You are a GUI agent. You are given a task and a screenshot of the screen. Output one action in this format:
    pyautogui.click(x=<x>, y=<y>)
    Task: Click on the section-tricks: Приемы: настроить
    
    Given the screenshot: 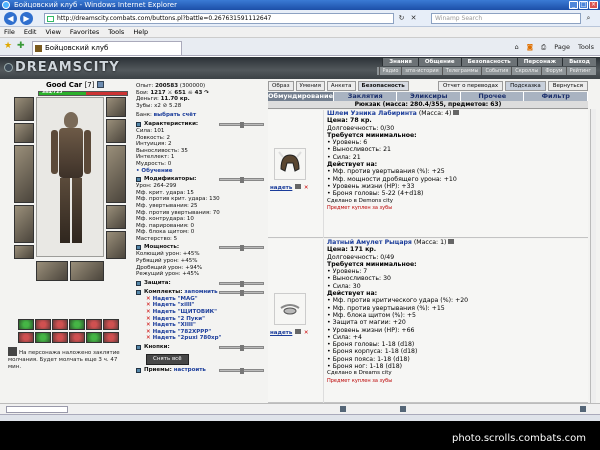 What is the action you would take?
    pyautogui.click(x=200, y=370)
    